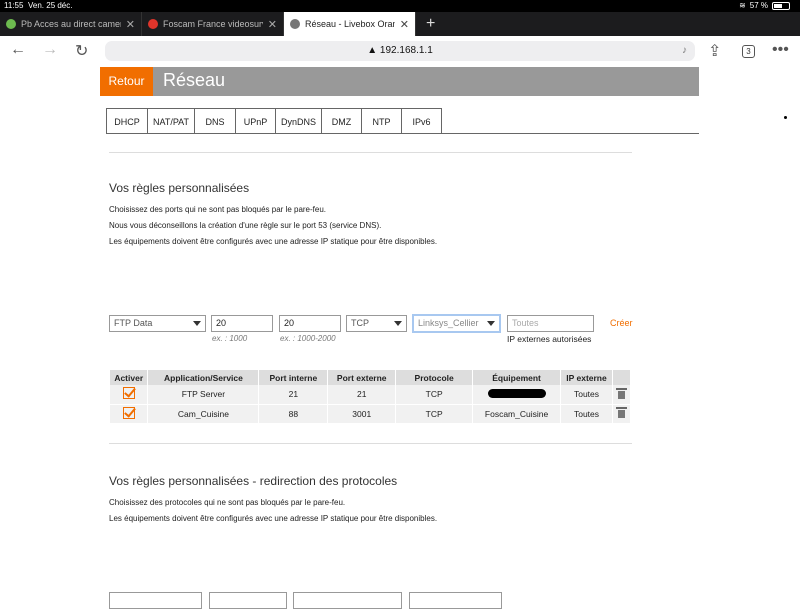  Describe the element at coordinates (550, 323) in the screenshot. I see `external-ip-input: Toutes` at that location.